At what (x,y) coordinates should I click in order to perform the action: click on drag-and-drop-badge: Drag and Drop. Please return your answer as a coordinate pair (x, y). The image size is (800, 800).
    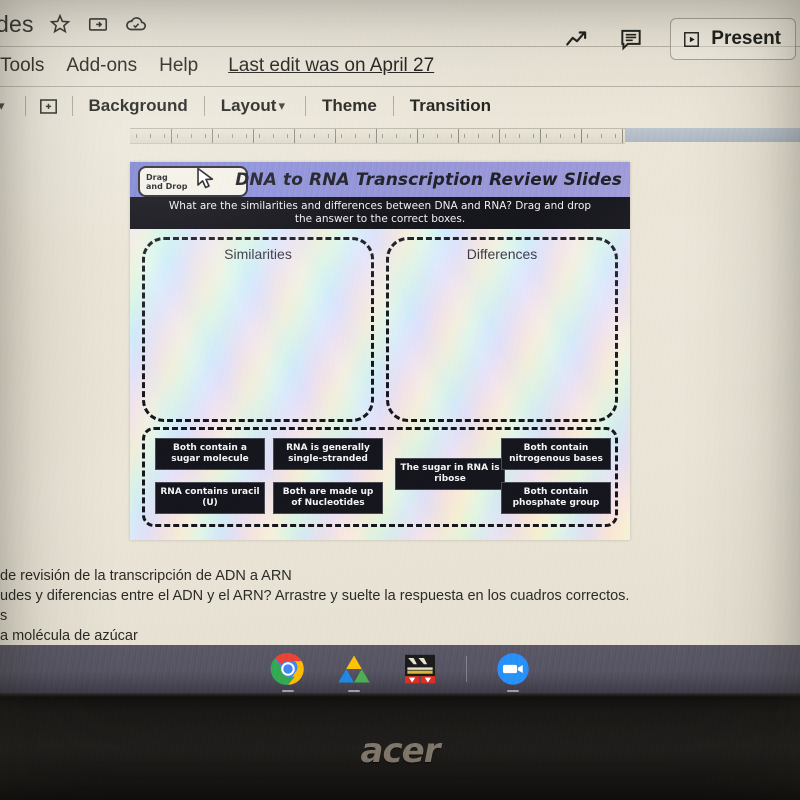
    Looking at the image, I should click on (193, 181).